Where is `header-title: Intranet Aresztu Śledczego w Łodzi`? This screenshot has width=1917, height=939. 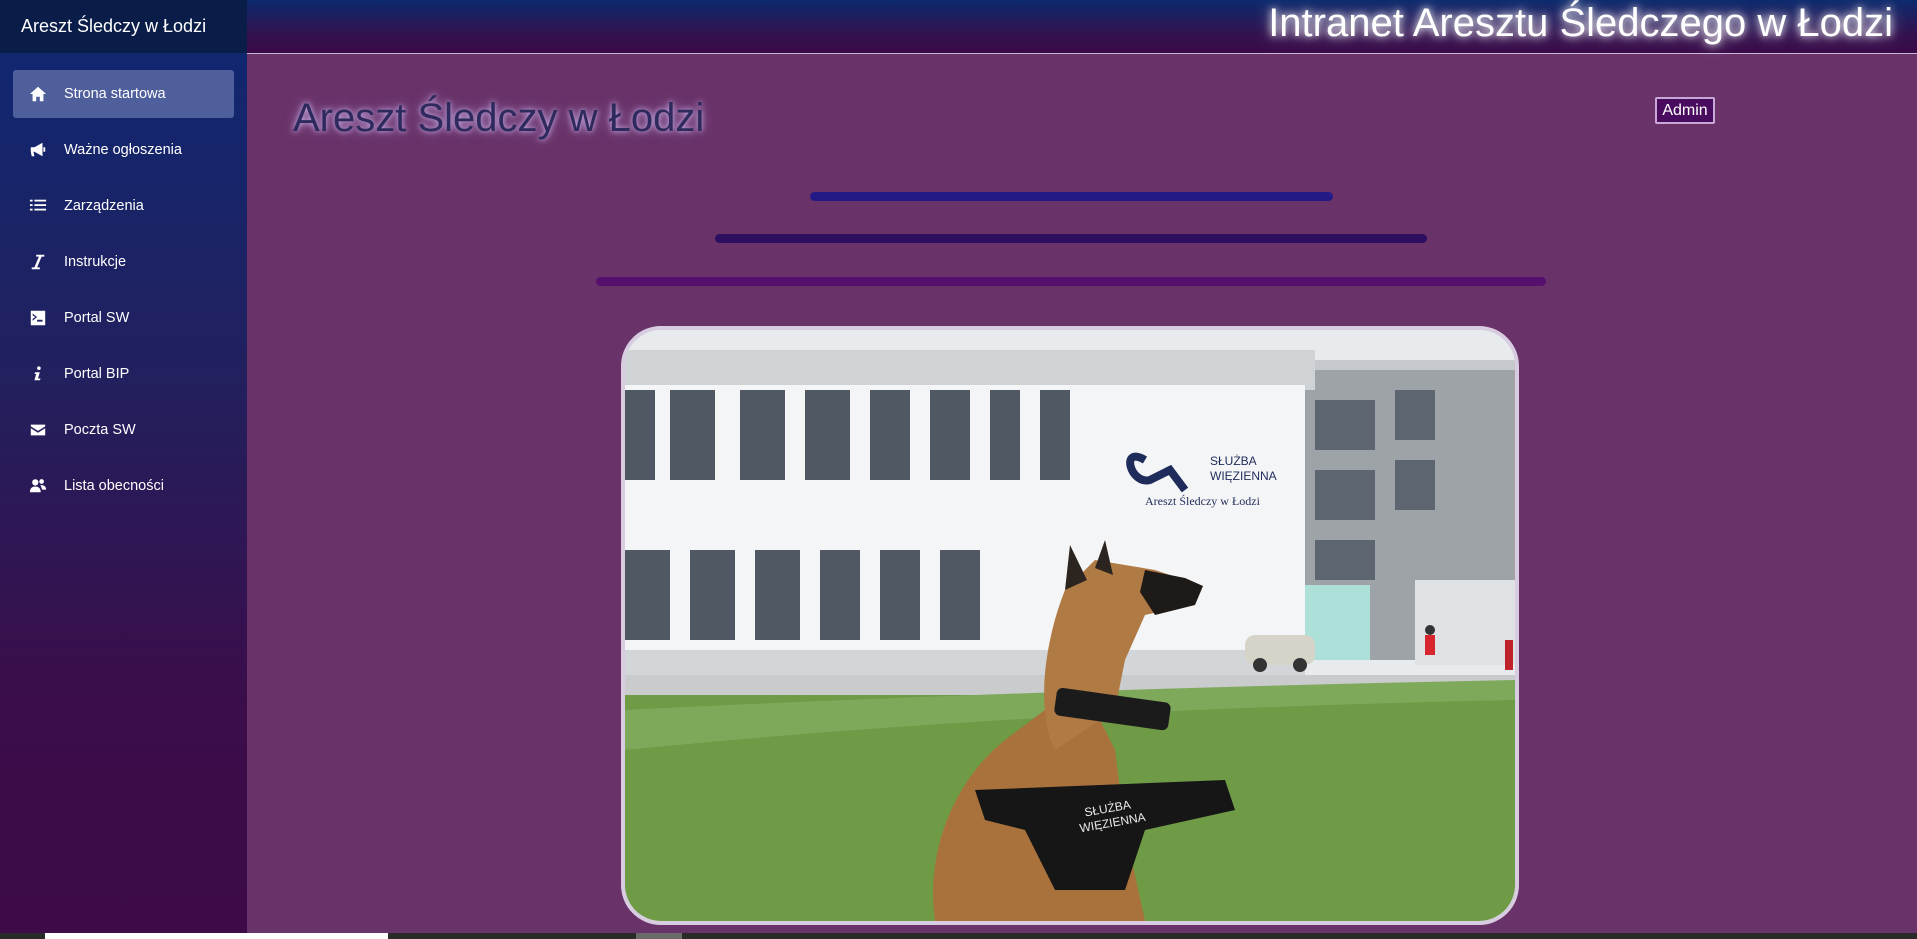 header-title: Intranet Aresztu Śledczego w Łodzi is located at coordinates (1580, 23).